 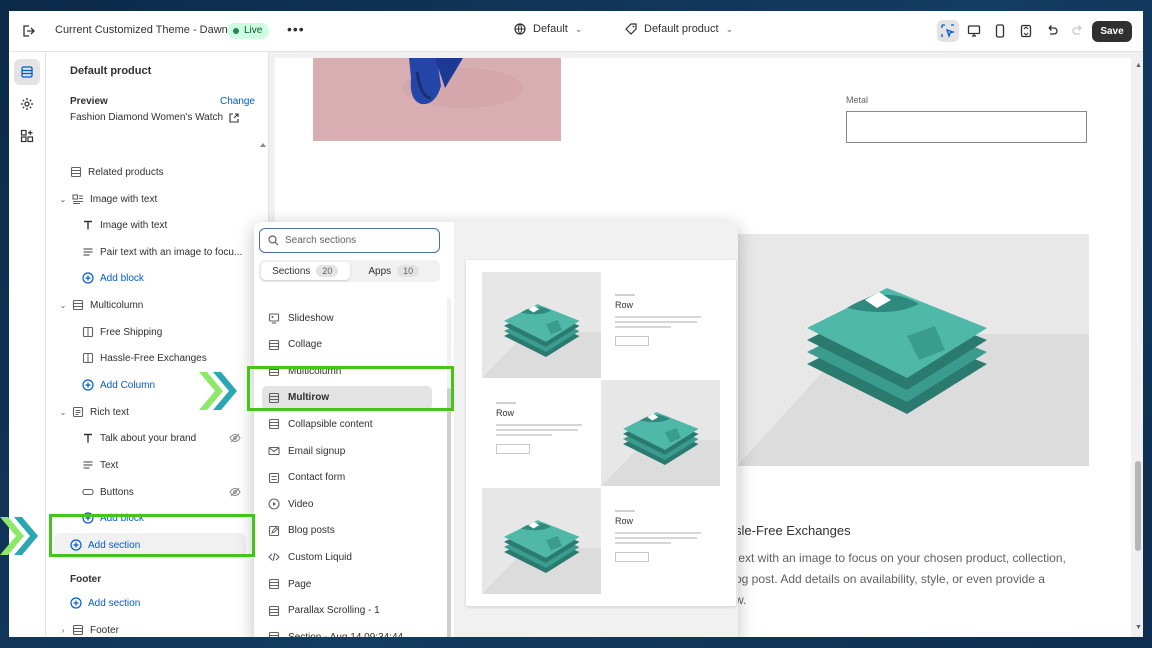 I want to click on metal-input, so click(x=966, y=127).